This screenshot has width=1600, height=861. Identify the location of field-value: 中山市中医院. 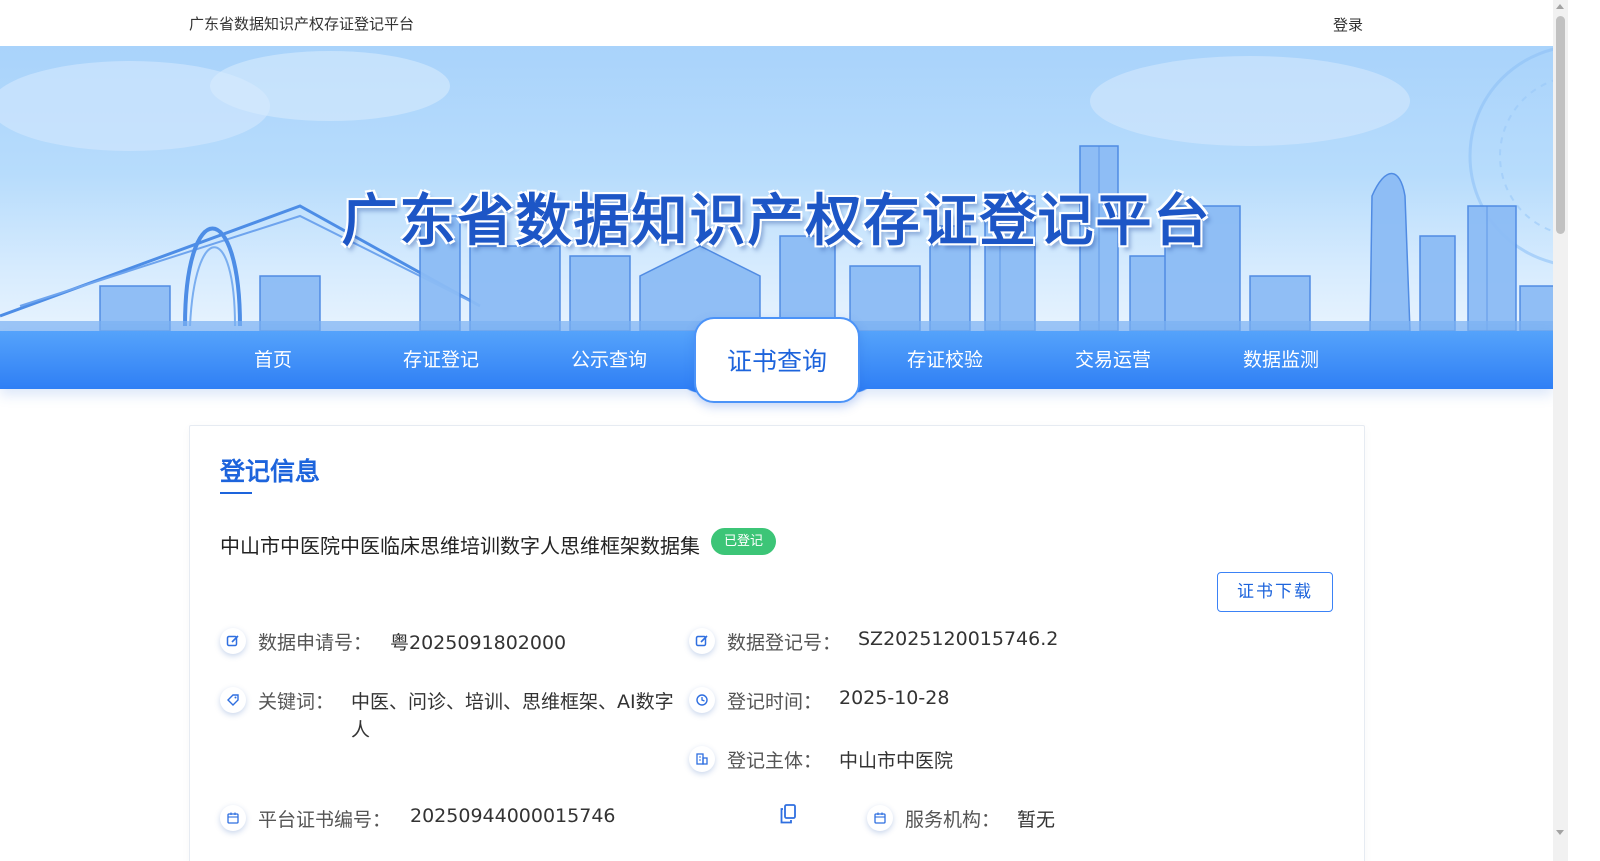
(896, 761).